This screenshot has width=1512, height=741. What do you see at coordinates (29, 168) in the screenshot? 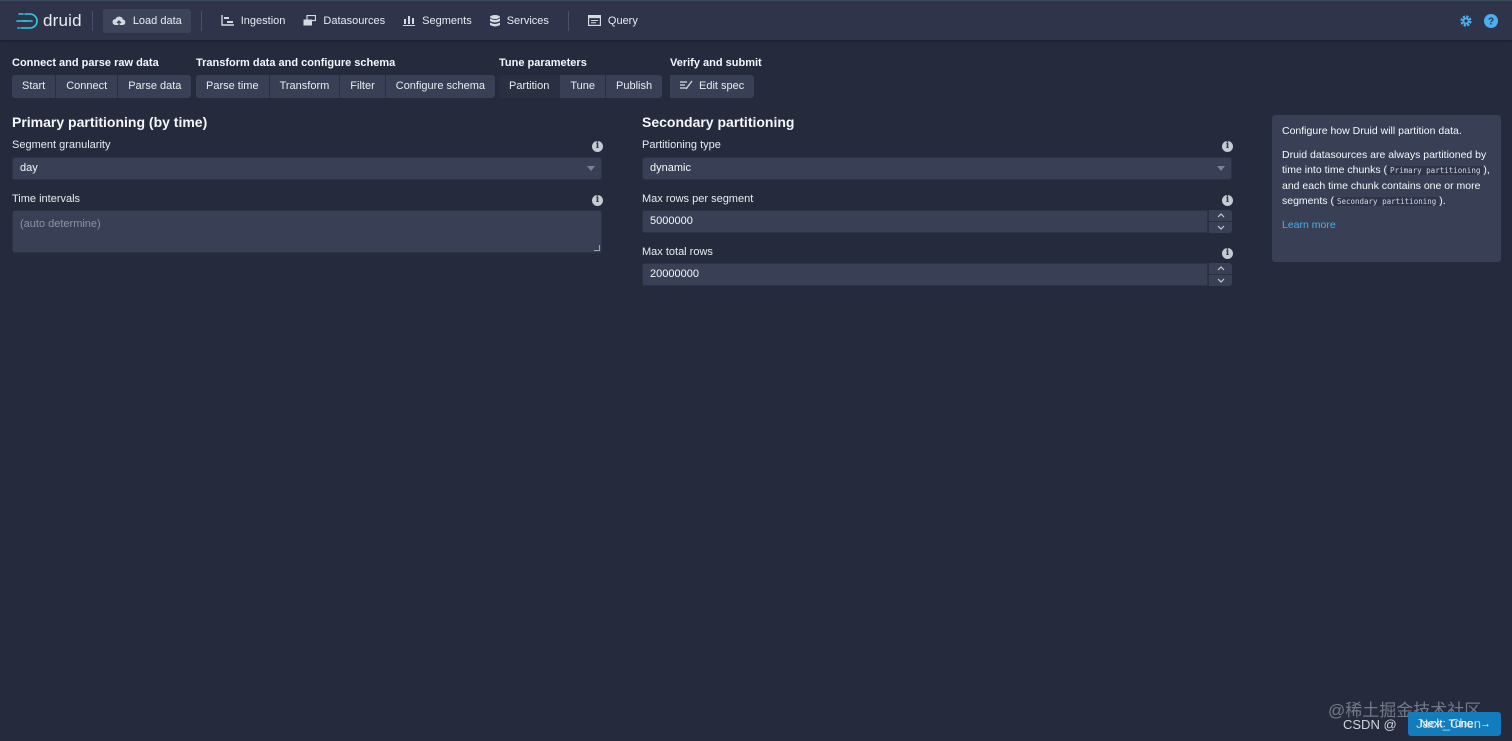
I see `segment-granularity-value: day` at bounding box center [29, 168].